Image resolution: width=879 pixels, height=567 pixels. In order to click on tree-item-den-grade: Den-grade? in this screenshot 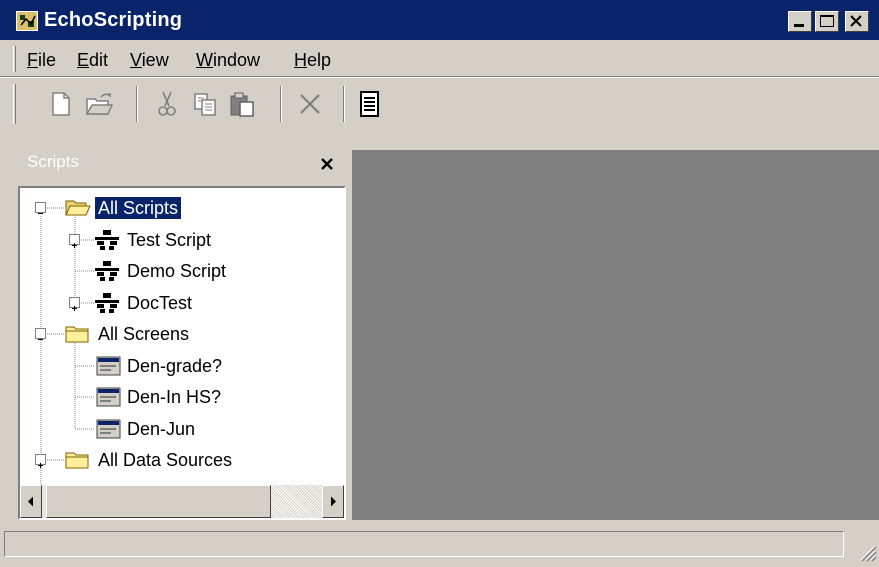, I will do `click(174, 366)`.